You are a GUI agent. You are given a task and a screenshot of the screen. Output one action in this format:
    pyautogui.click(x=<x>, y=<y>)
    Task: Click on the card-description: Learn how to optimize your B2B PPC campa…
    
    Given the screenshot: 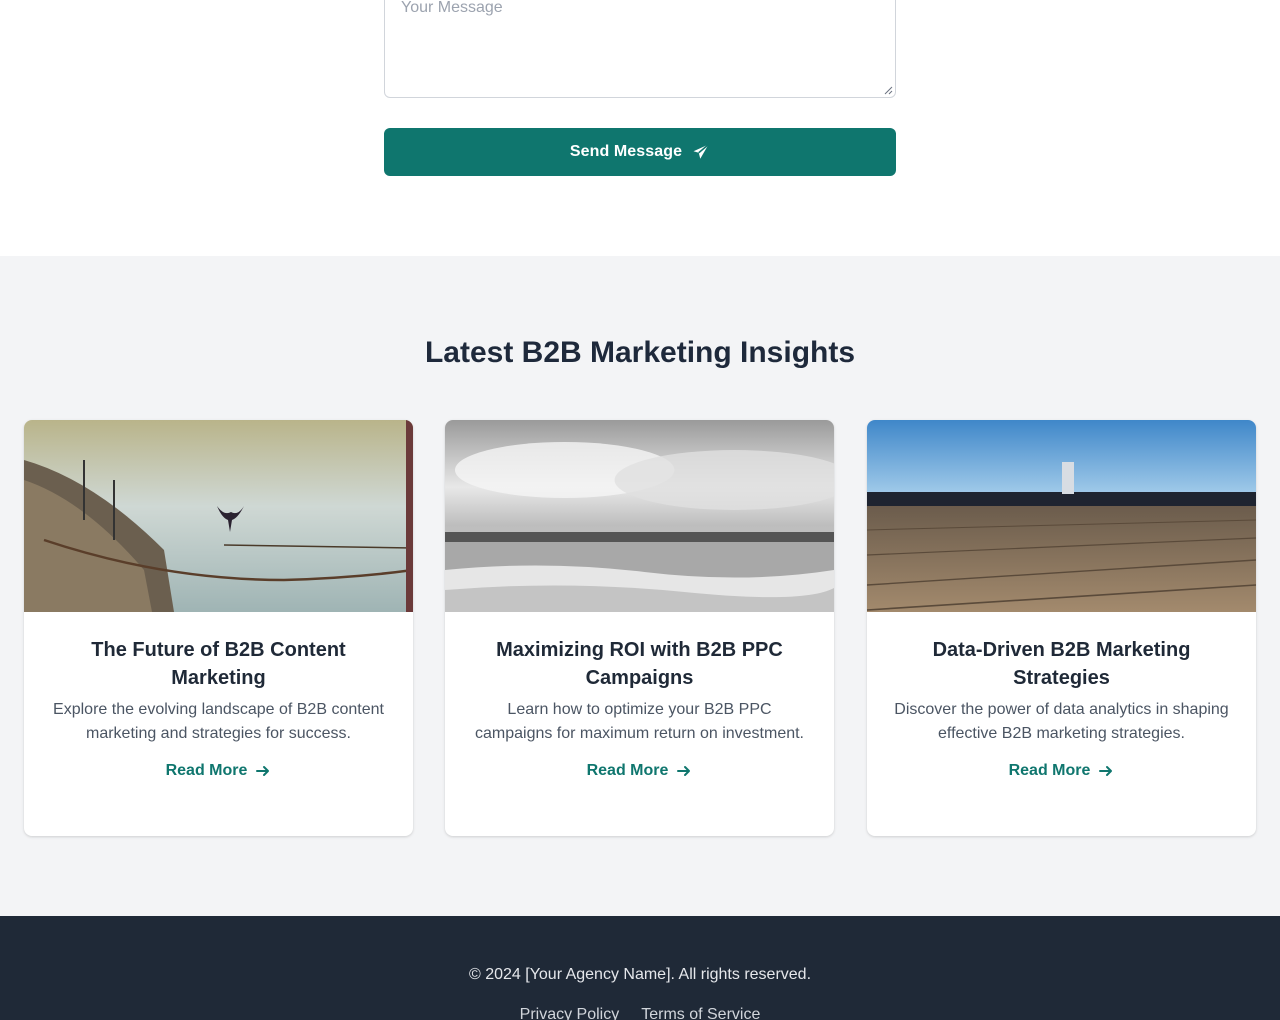 What is the action you would take?
    pyautogui.click(x=639, y=721)
    